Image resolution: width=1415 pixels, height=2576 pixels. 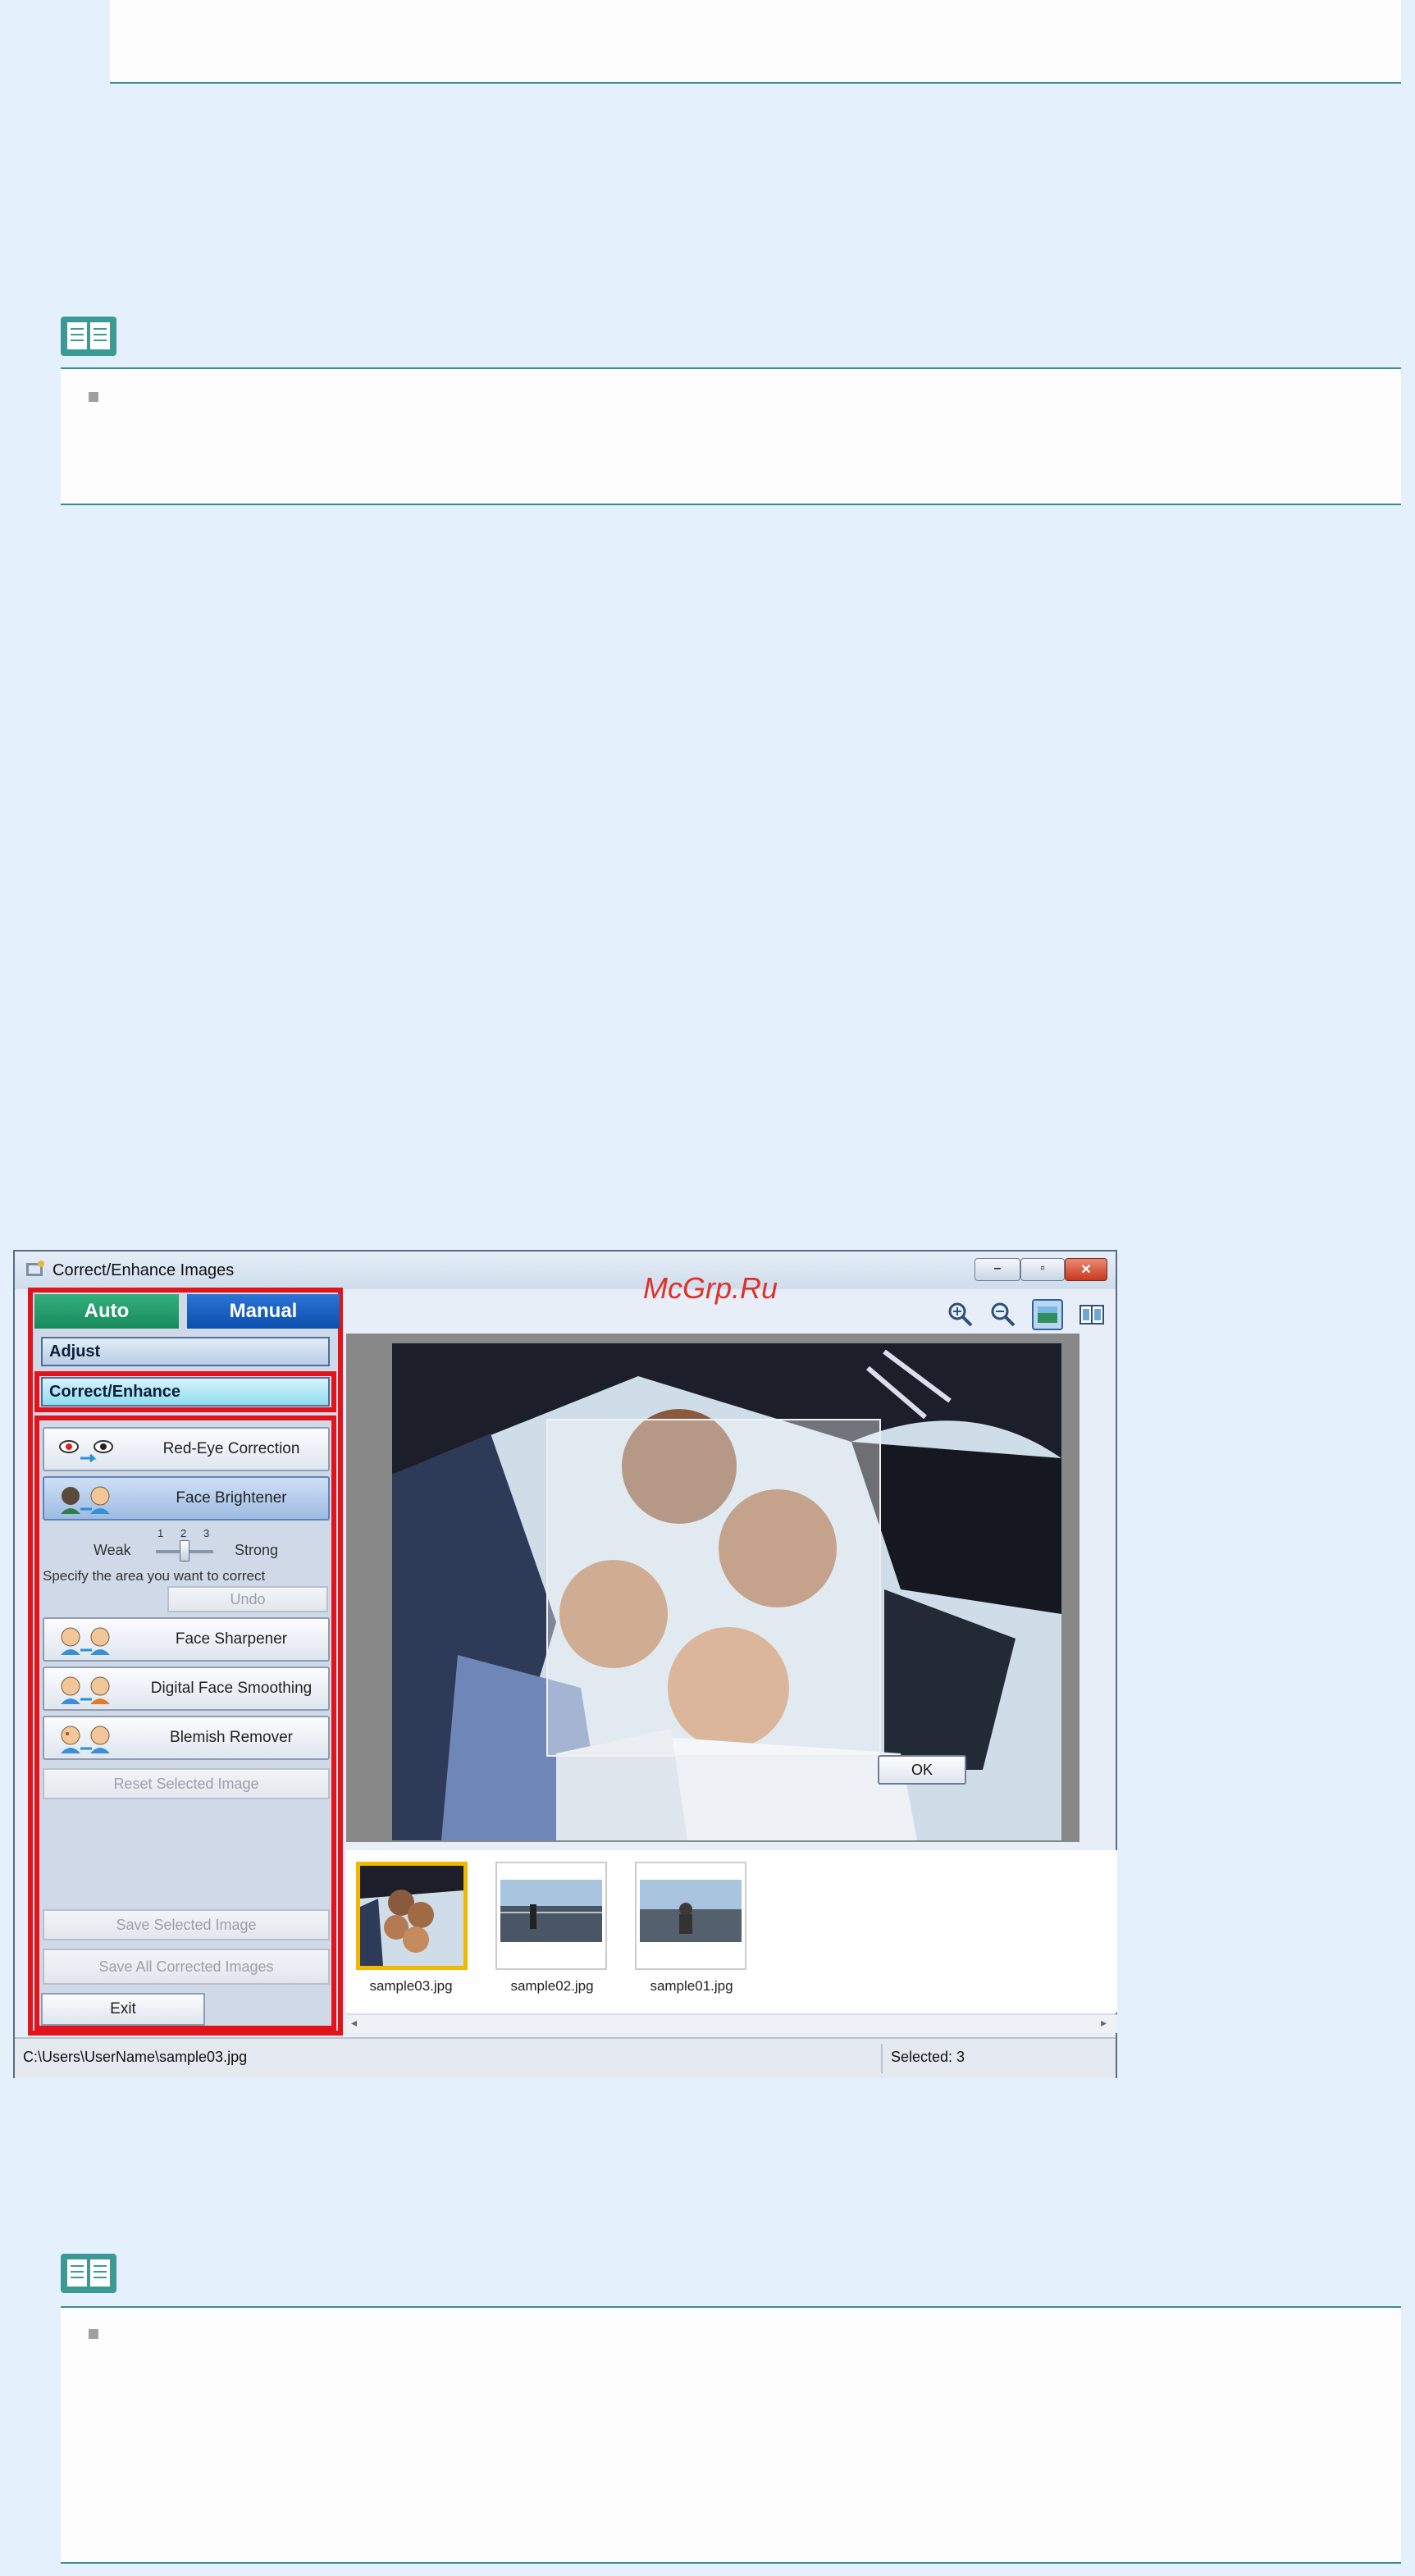 I want to click on undo-button: Undo, so click(x=248, y=1599).